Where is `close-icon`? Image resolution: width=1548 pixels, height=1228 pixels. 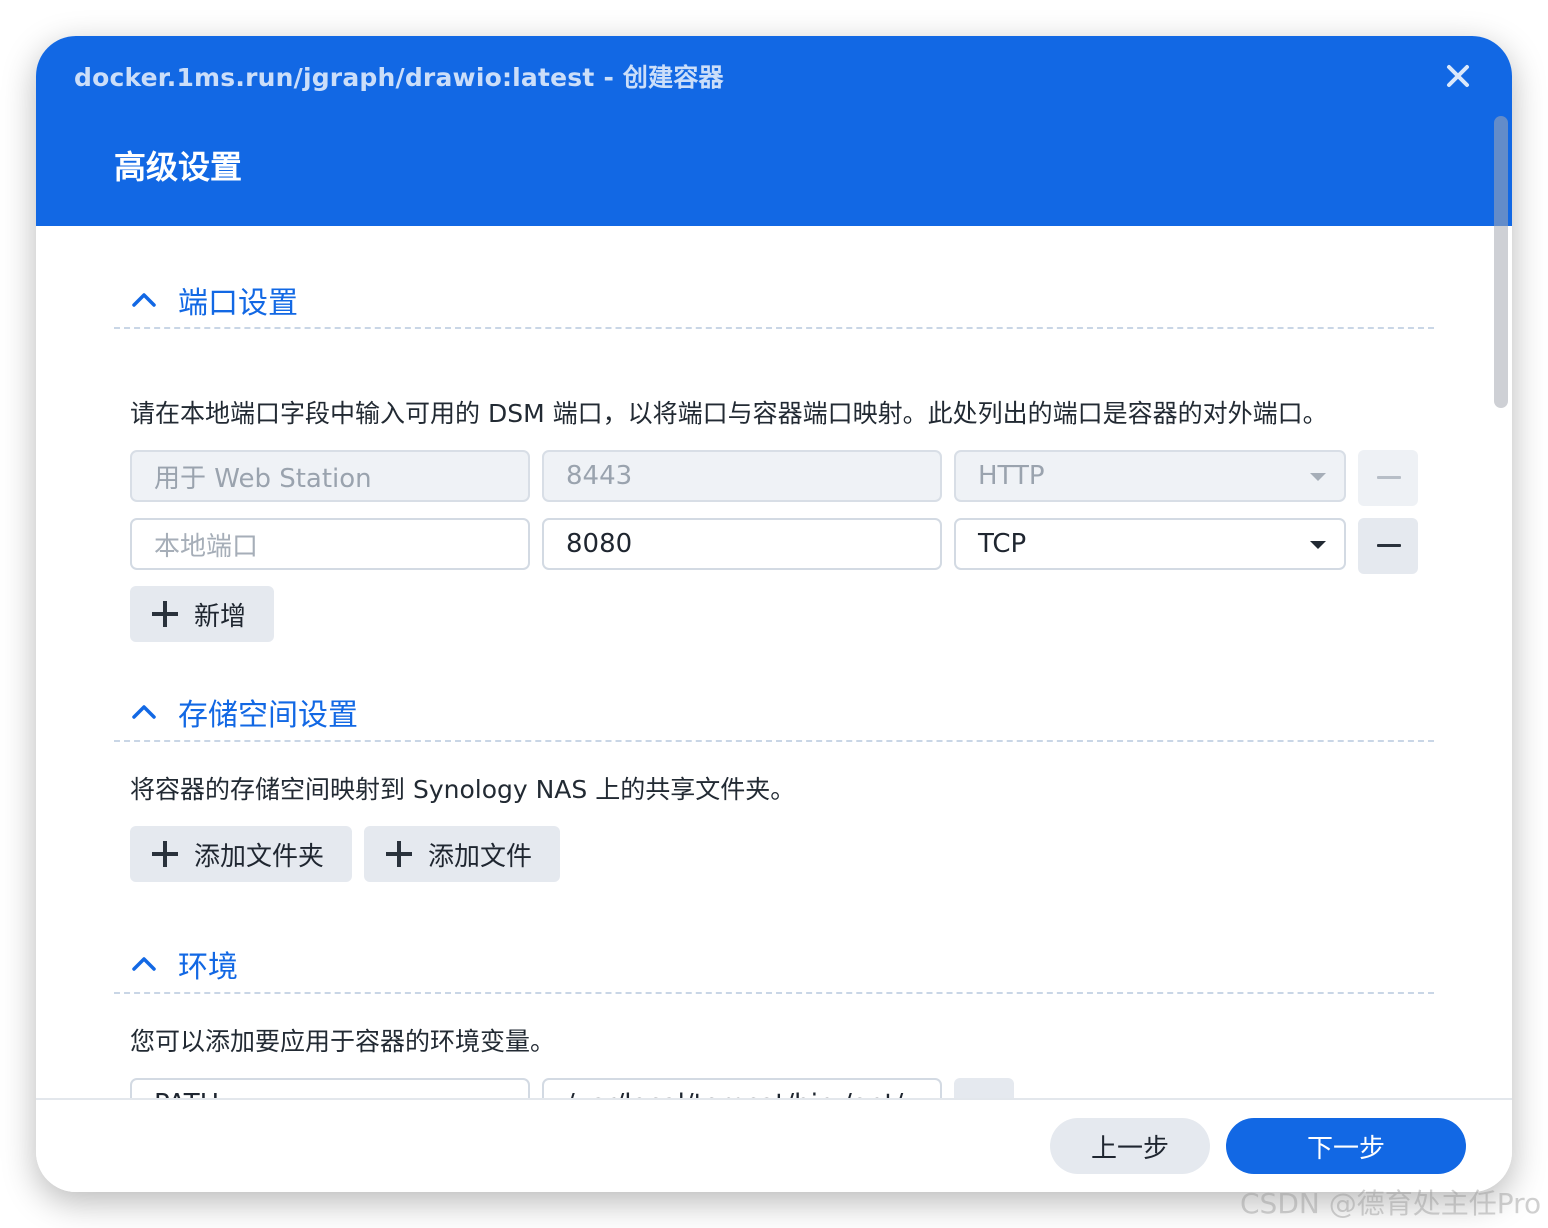 close-icon is located at coordinates (1458, 76).